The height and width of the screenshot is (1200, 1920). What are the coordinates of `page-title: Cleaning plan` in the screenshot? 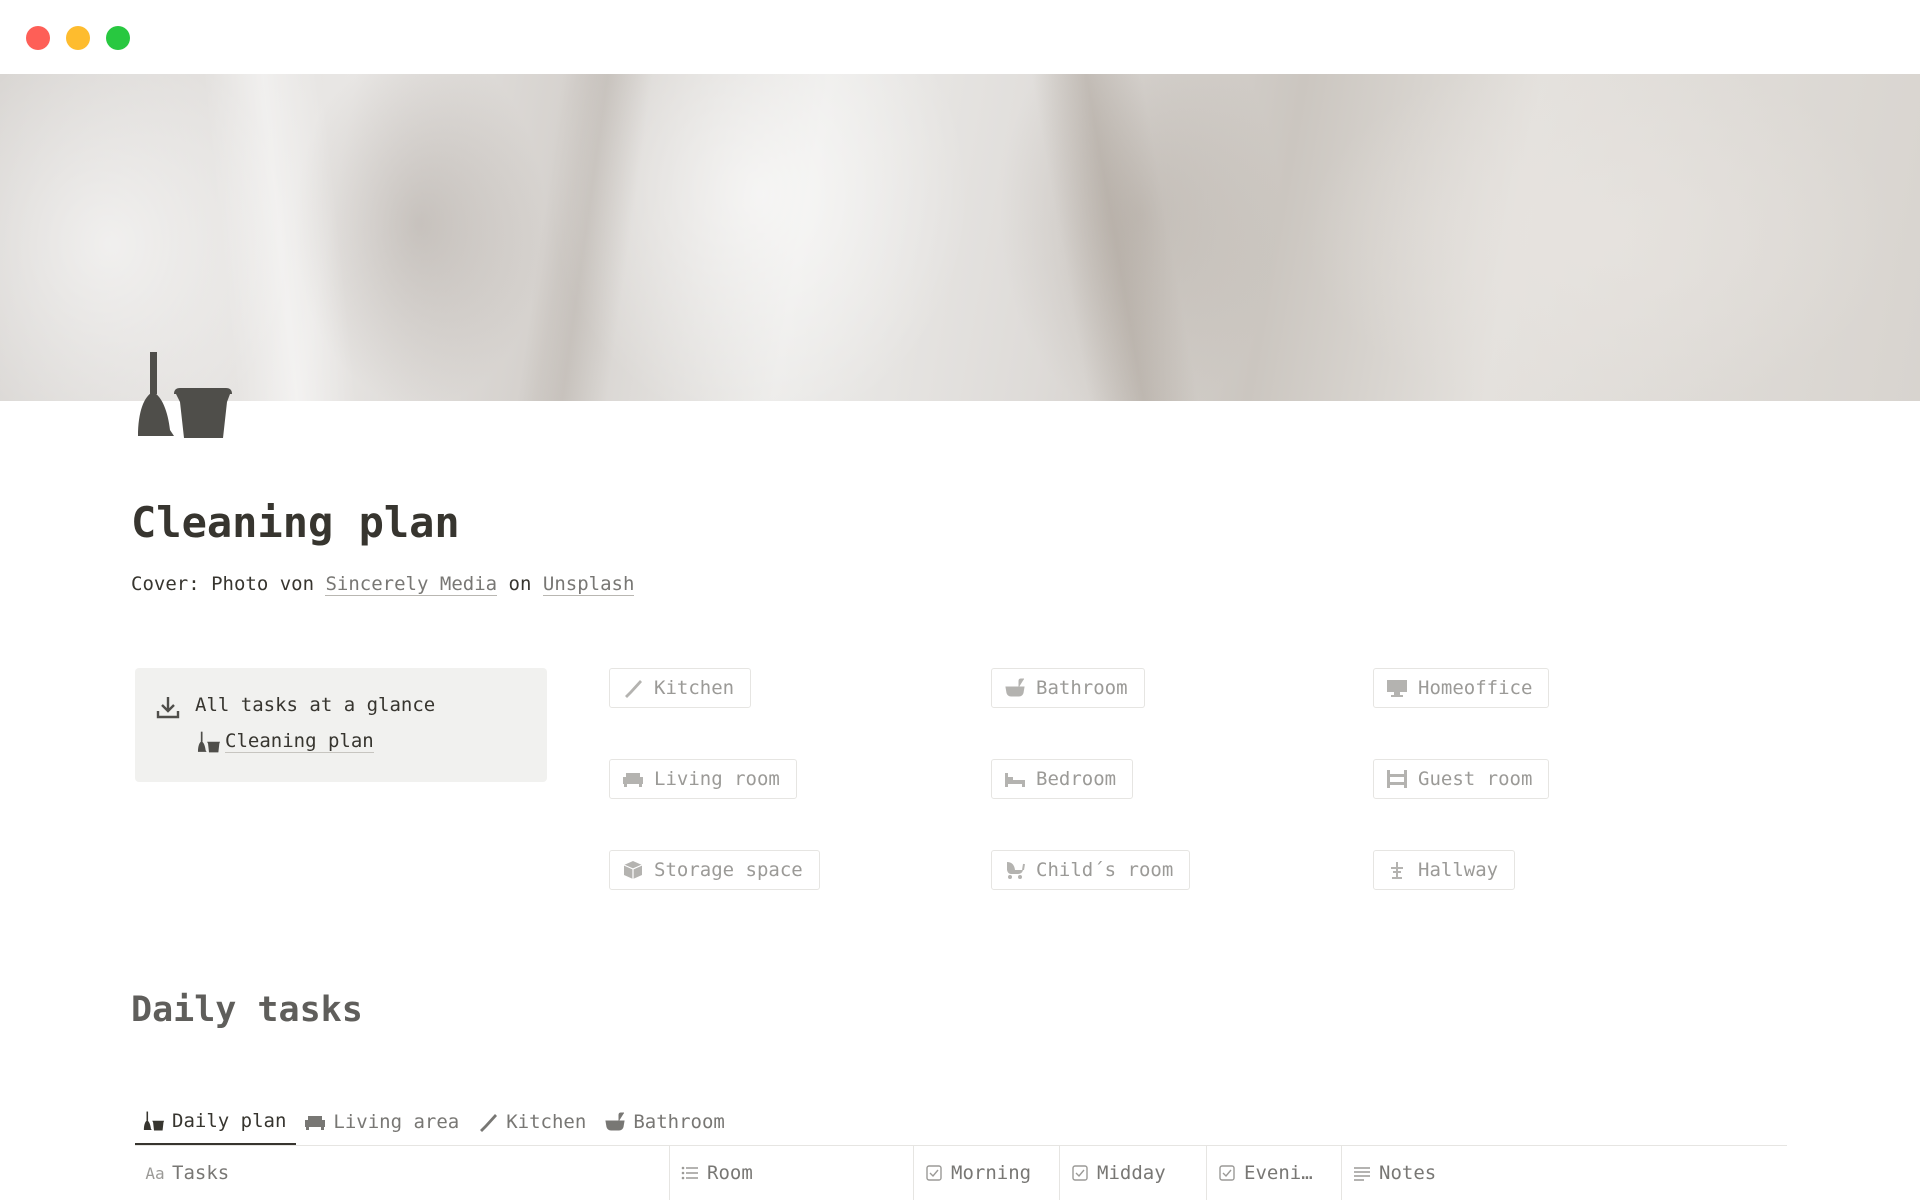 It's located at (295, 522).